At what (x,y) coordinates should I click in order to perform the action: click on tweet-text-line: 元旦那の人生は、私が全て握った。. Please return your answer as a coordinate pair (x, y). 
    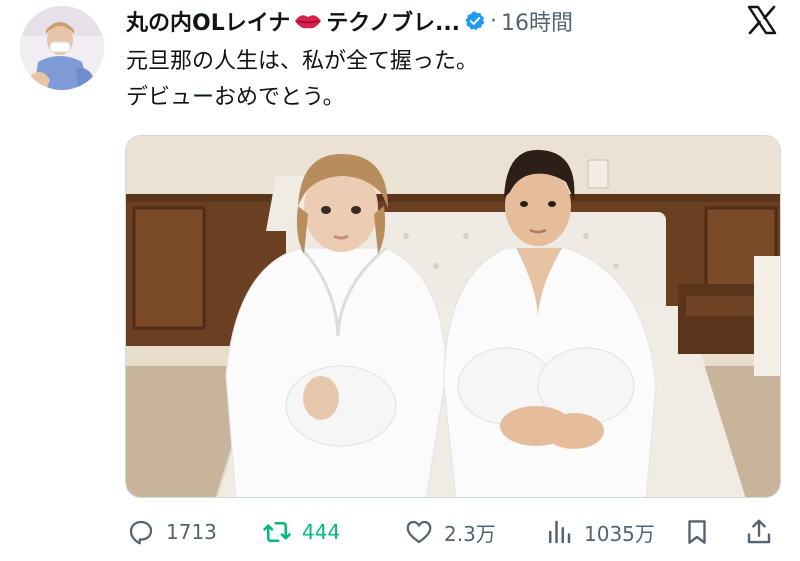
    Looking at the image, I should click on (302, 61).